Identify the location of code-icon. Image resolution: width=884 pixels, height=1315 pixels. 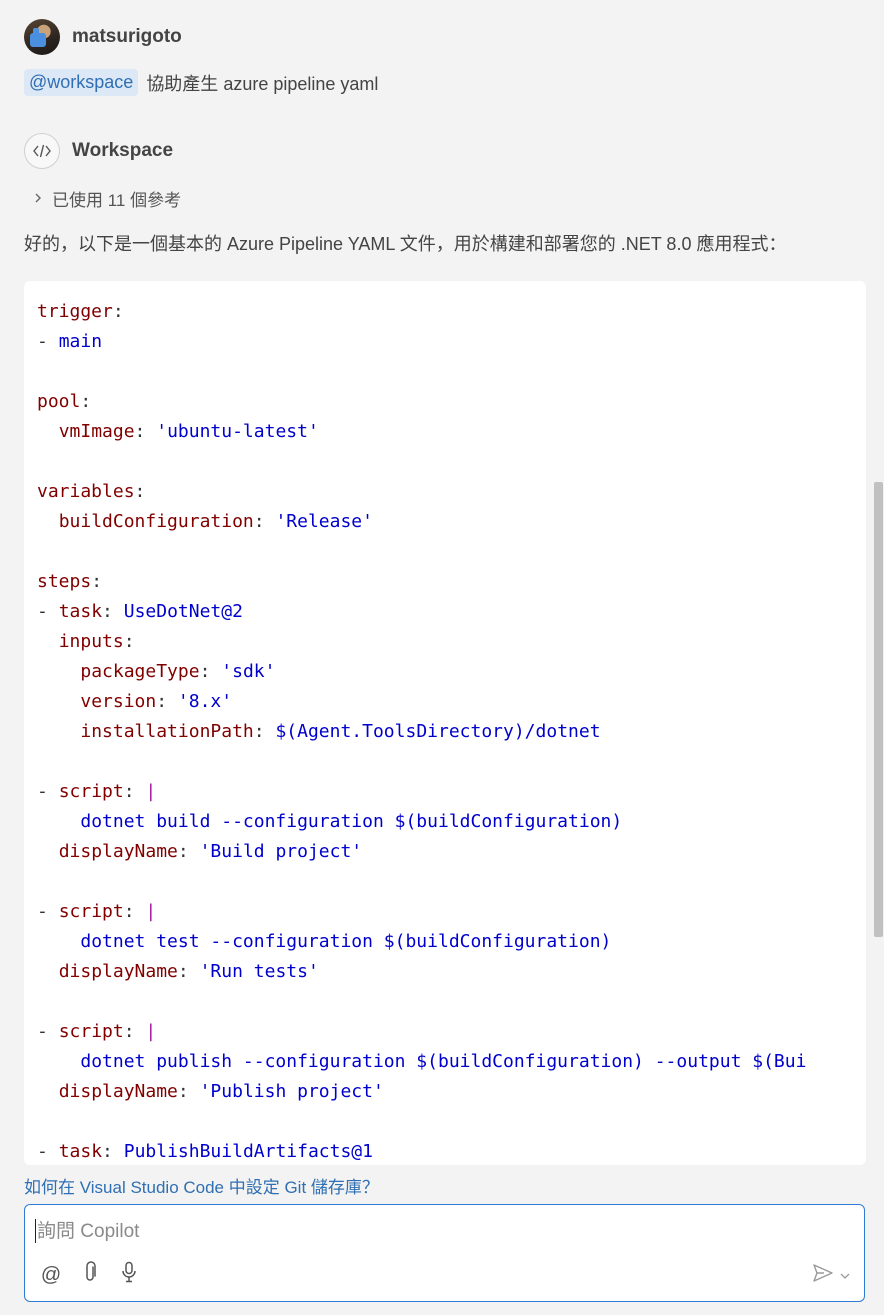
(42, 151).